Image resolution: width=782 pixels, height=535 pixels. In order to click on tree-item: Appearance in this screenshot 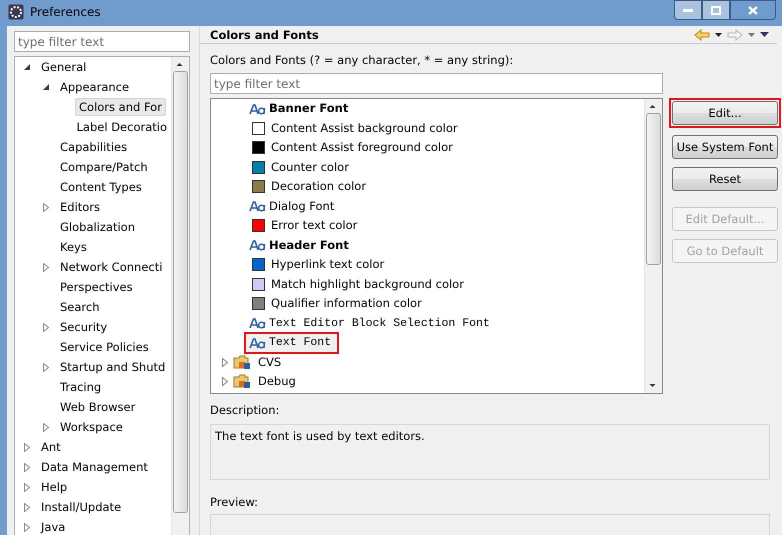, I will do `click(95, 87)`.